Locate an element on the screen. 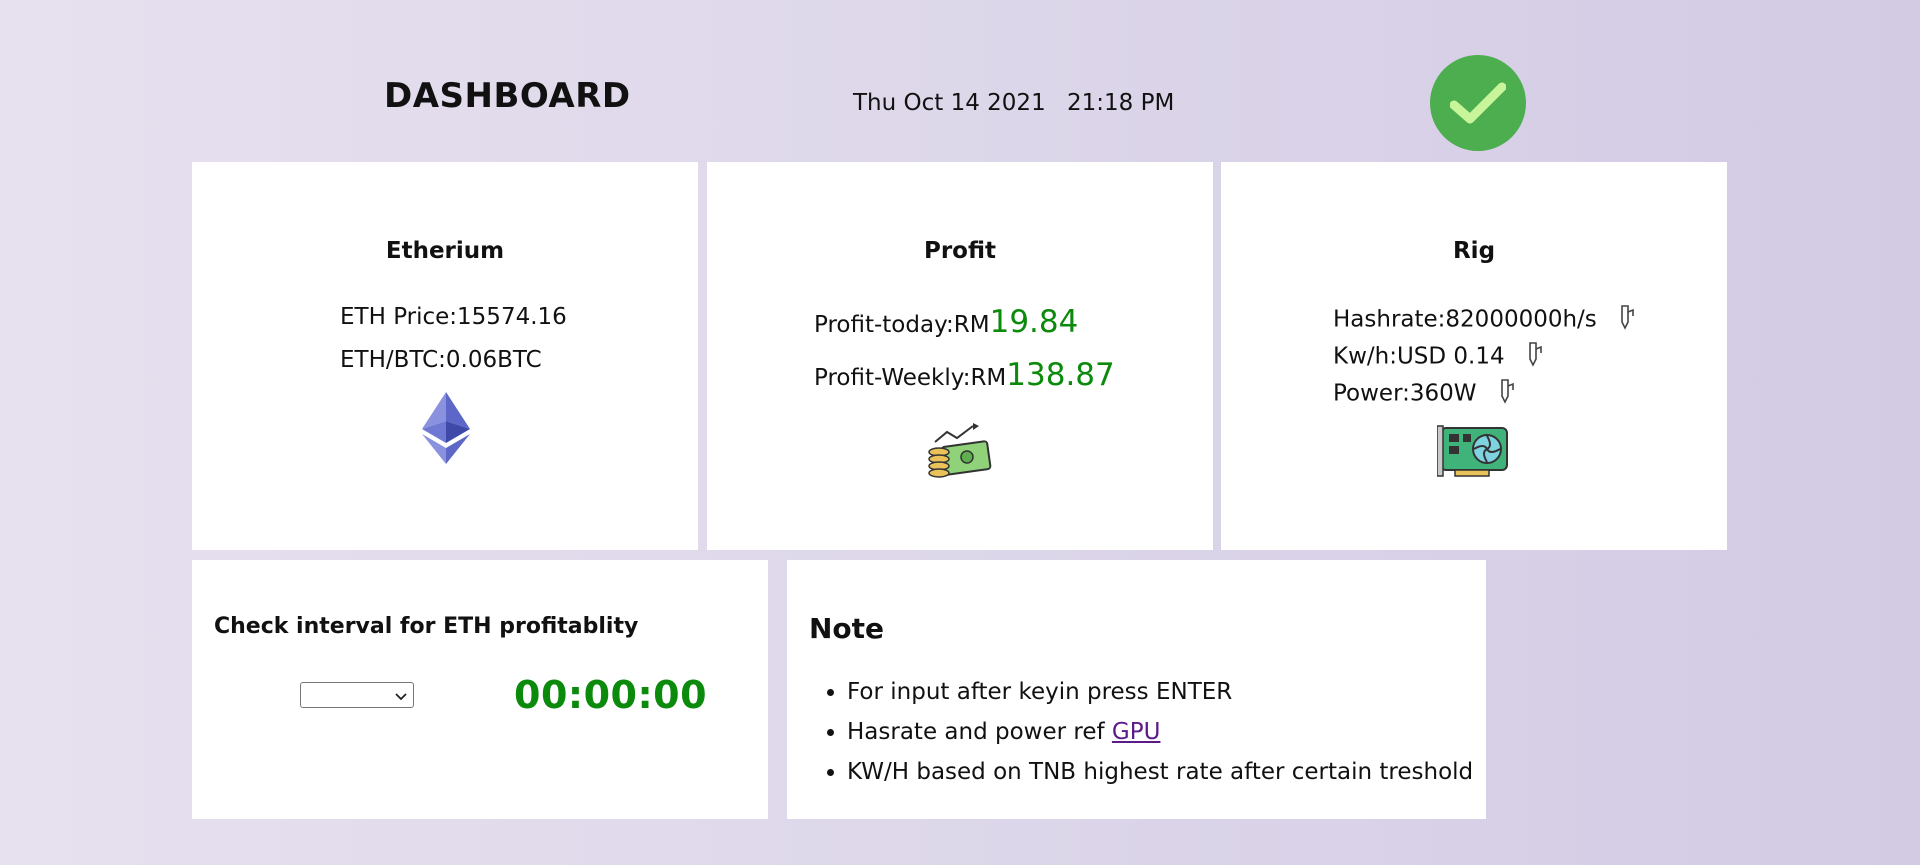 This screenshot has width=1920, height=865. page-title: DASHBOARD is located at coordinates (507, 96).